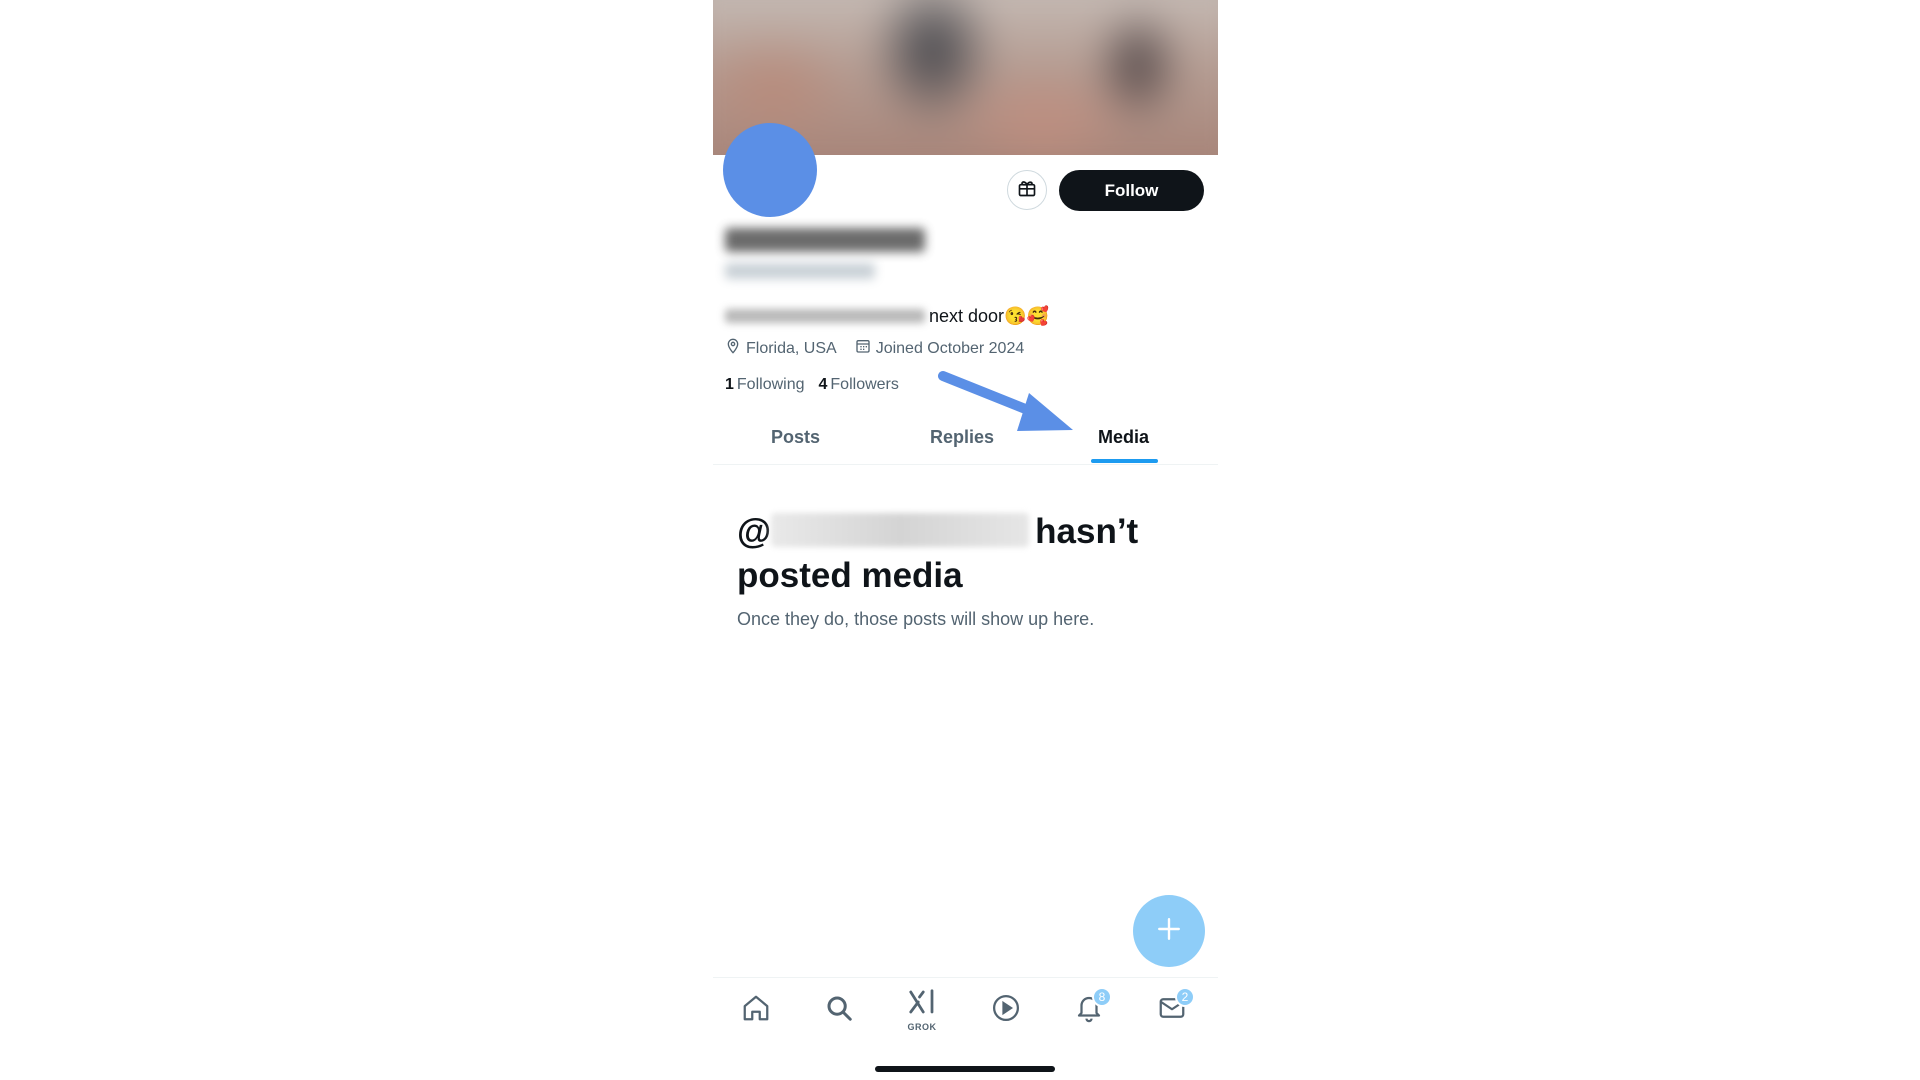  I want to click on bio: next door 😘🥰, so click(887, 316).